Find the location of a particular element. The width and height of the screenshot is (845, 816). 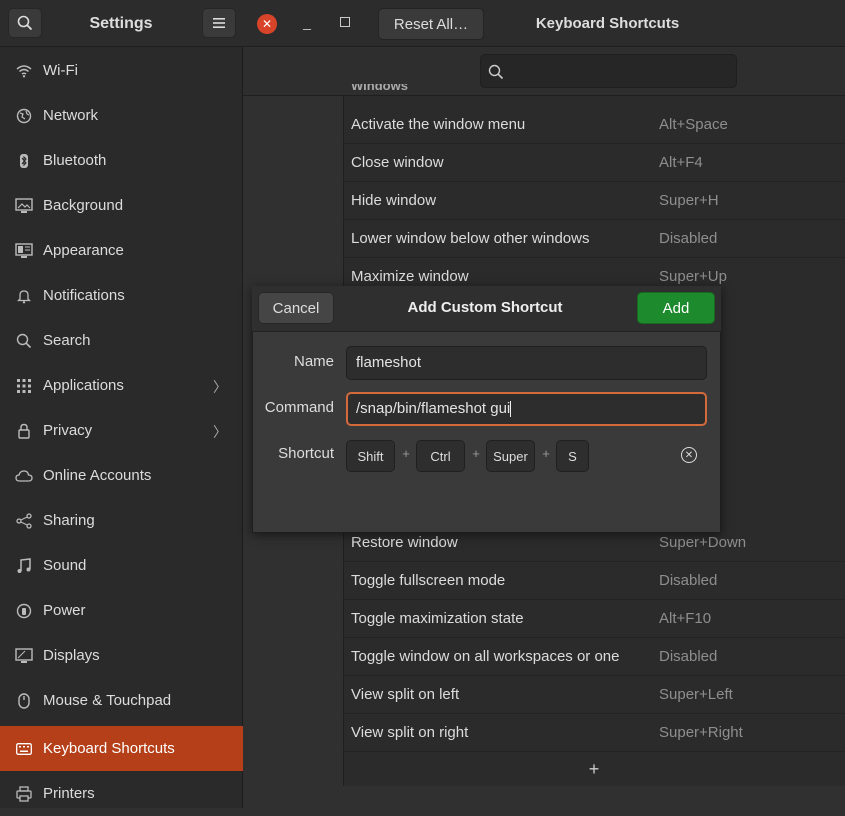

shortcut-key: Alt+Space is located at coordinates (693, 124).